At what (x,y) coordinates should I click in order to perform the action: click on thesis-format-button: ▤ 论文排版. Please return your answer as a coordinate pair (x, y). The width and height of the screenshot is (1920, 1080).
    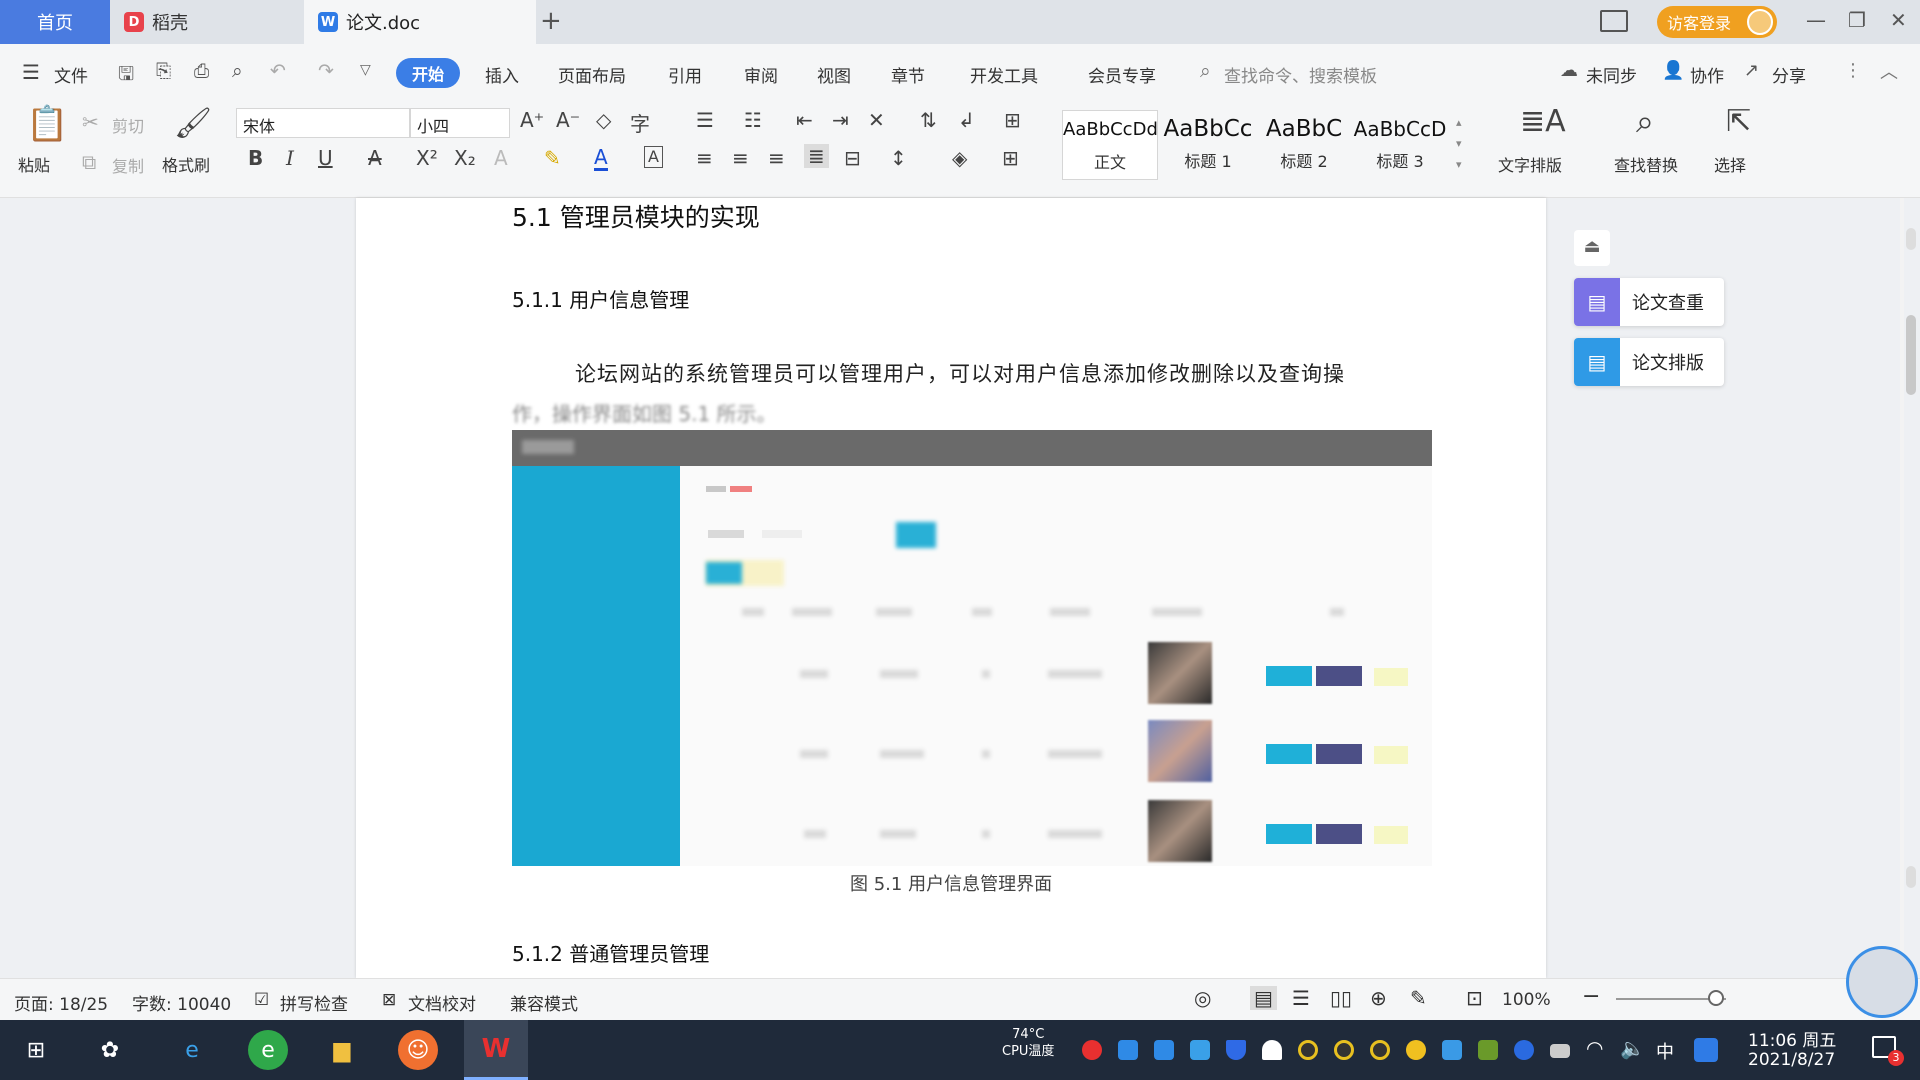
    Looking at the image, I should click on (1649, 362).